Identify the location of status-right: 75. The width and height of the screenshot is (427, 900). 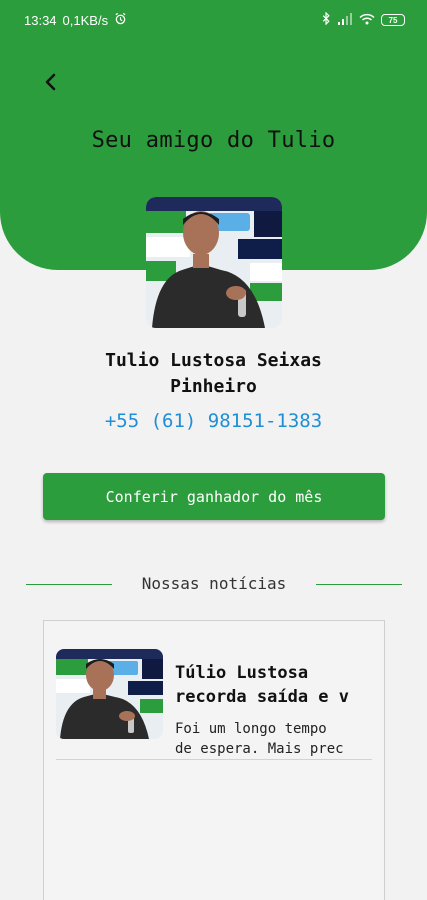
(363, 19).